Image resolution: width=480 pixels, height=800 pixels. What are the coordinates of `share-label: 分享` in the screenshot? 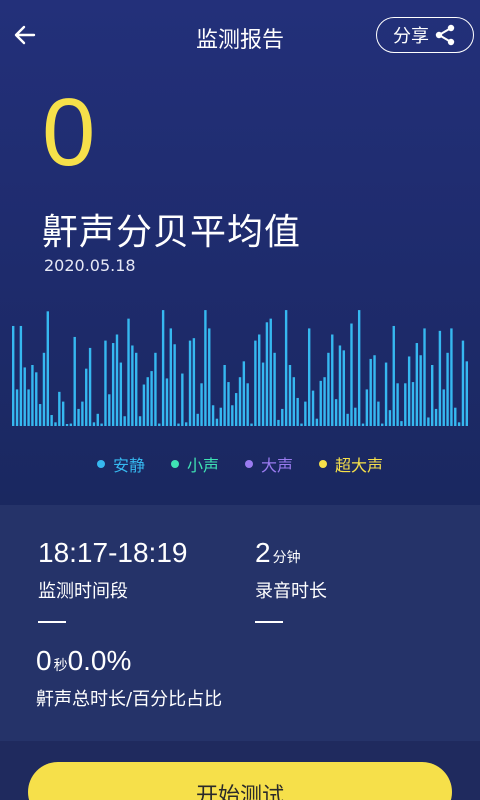 It's located at (411, 36).